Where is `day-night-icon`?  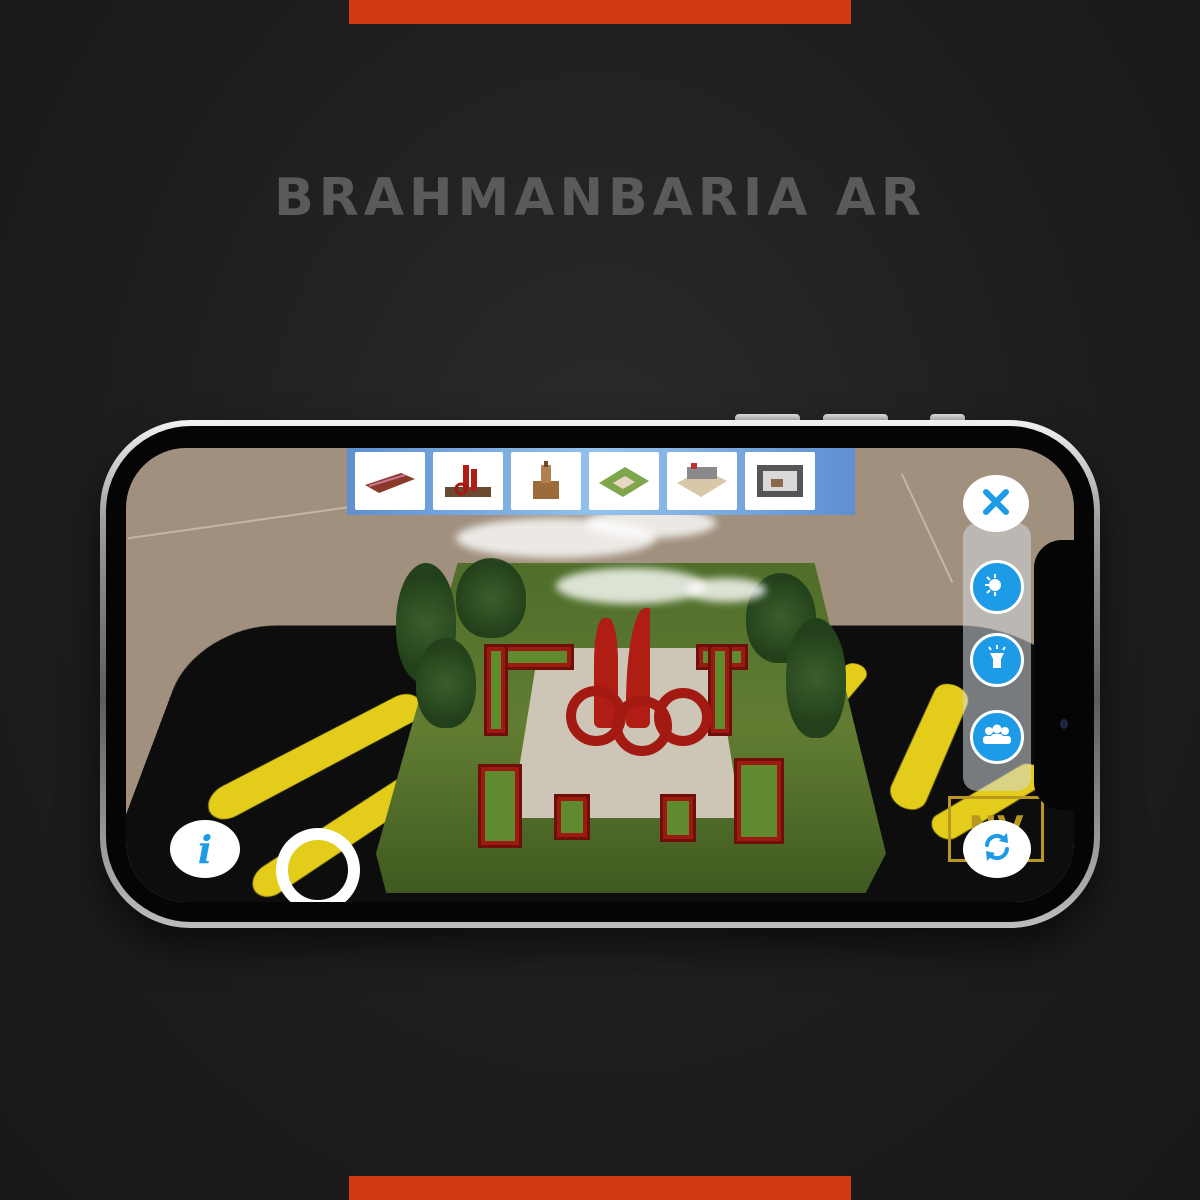 day-night-icon is located at coordinates (997, 587).